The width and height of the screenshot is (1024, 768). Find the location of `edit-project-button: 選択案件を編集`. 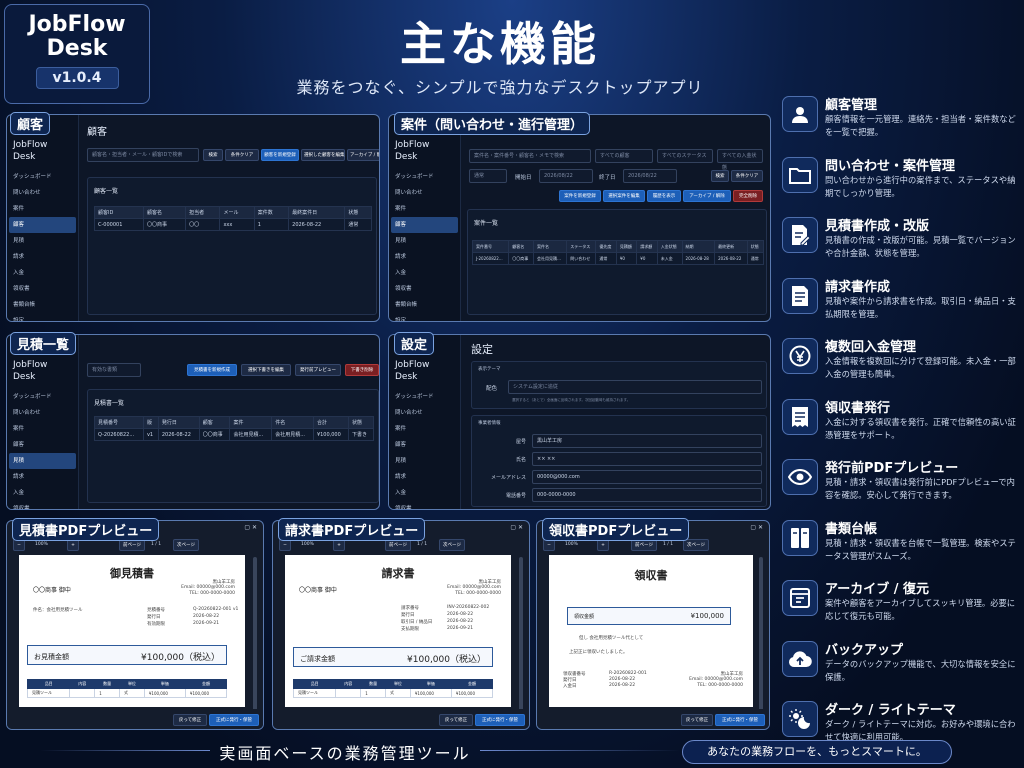

edit-project-button: 選択案件を編集 is located at coordinates (624, 196).